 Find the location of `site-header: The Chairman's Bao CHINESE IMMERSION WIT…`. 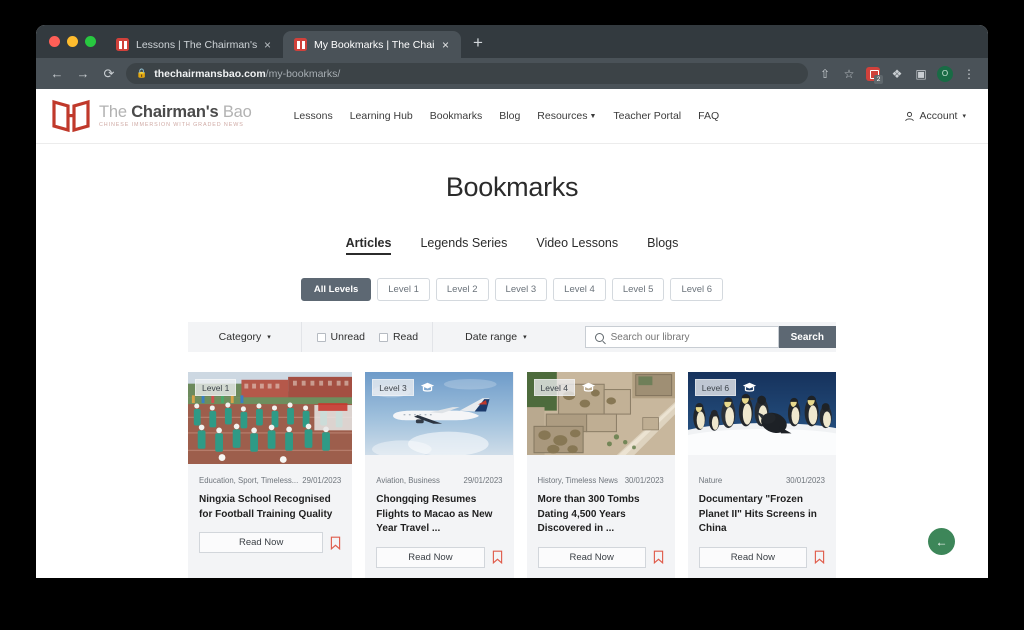

site-header: The Chairman's Bao CHINESE IMMERSION WIT… is located at coordinates (512, 116).